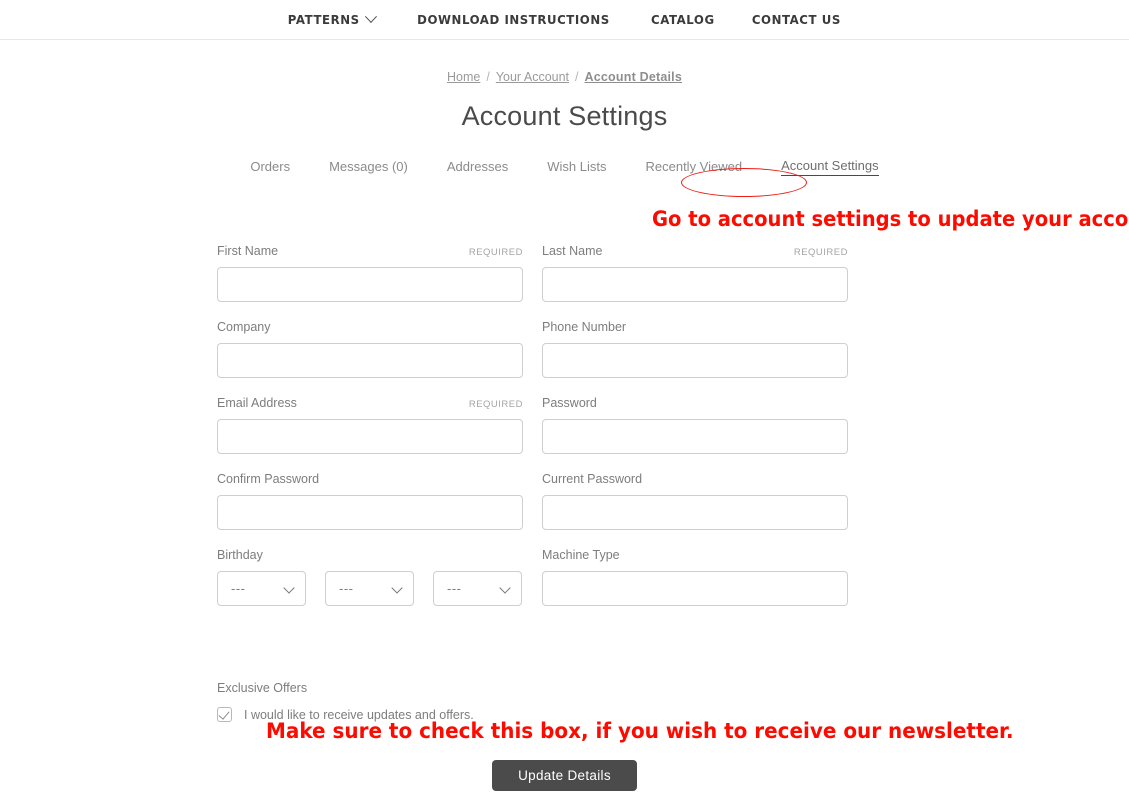  I want to click on field-label-line: Phone Number, so click(695, 327).